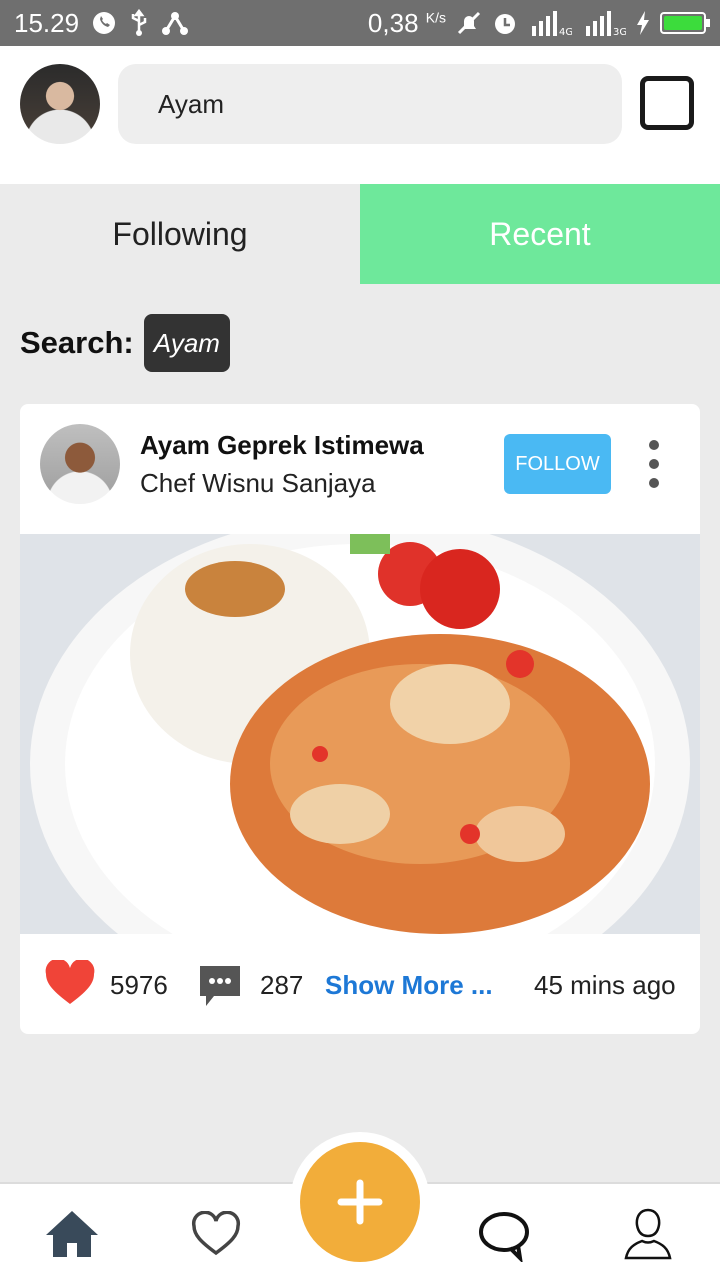 This screenshot has width=720, height=1280. I want to click on more-options-icon, so click(654, 464).